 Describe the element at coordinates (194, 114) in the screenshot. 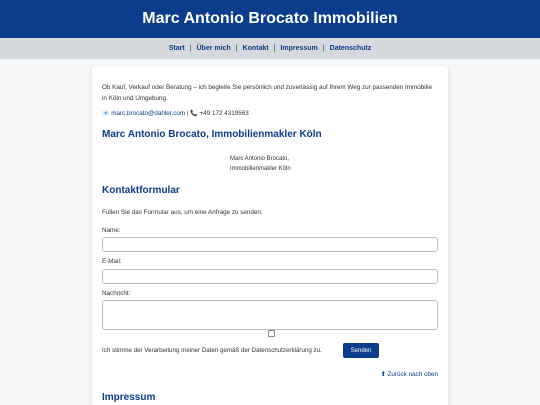

I see `phone-icon: 📞` at that location.